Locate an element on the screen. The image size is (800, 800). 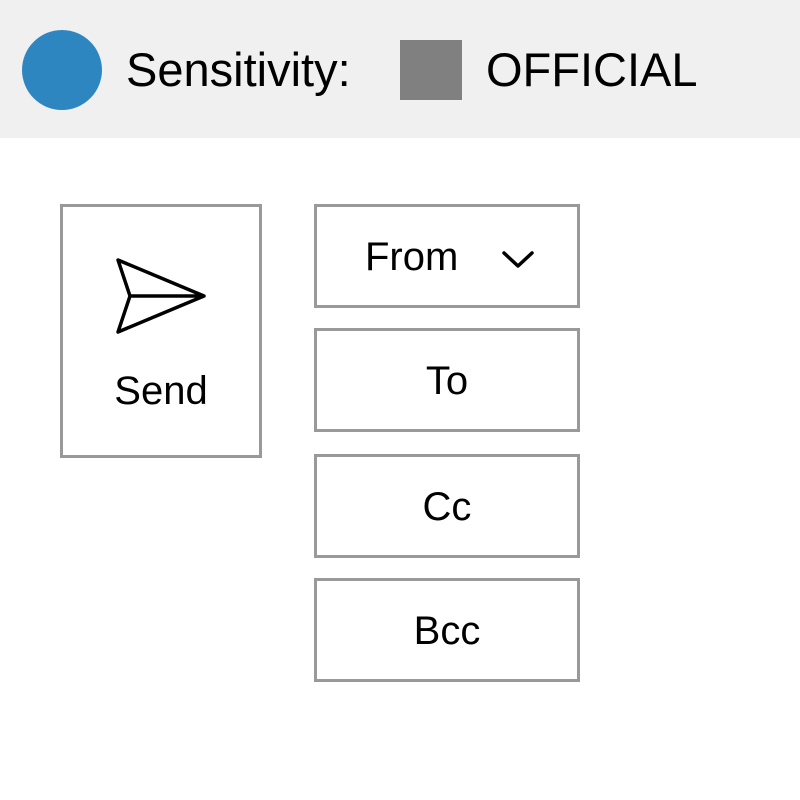
bcc-label: Bcc is located at coordinates (447, 631).